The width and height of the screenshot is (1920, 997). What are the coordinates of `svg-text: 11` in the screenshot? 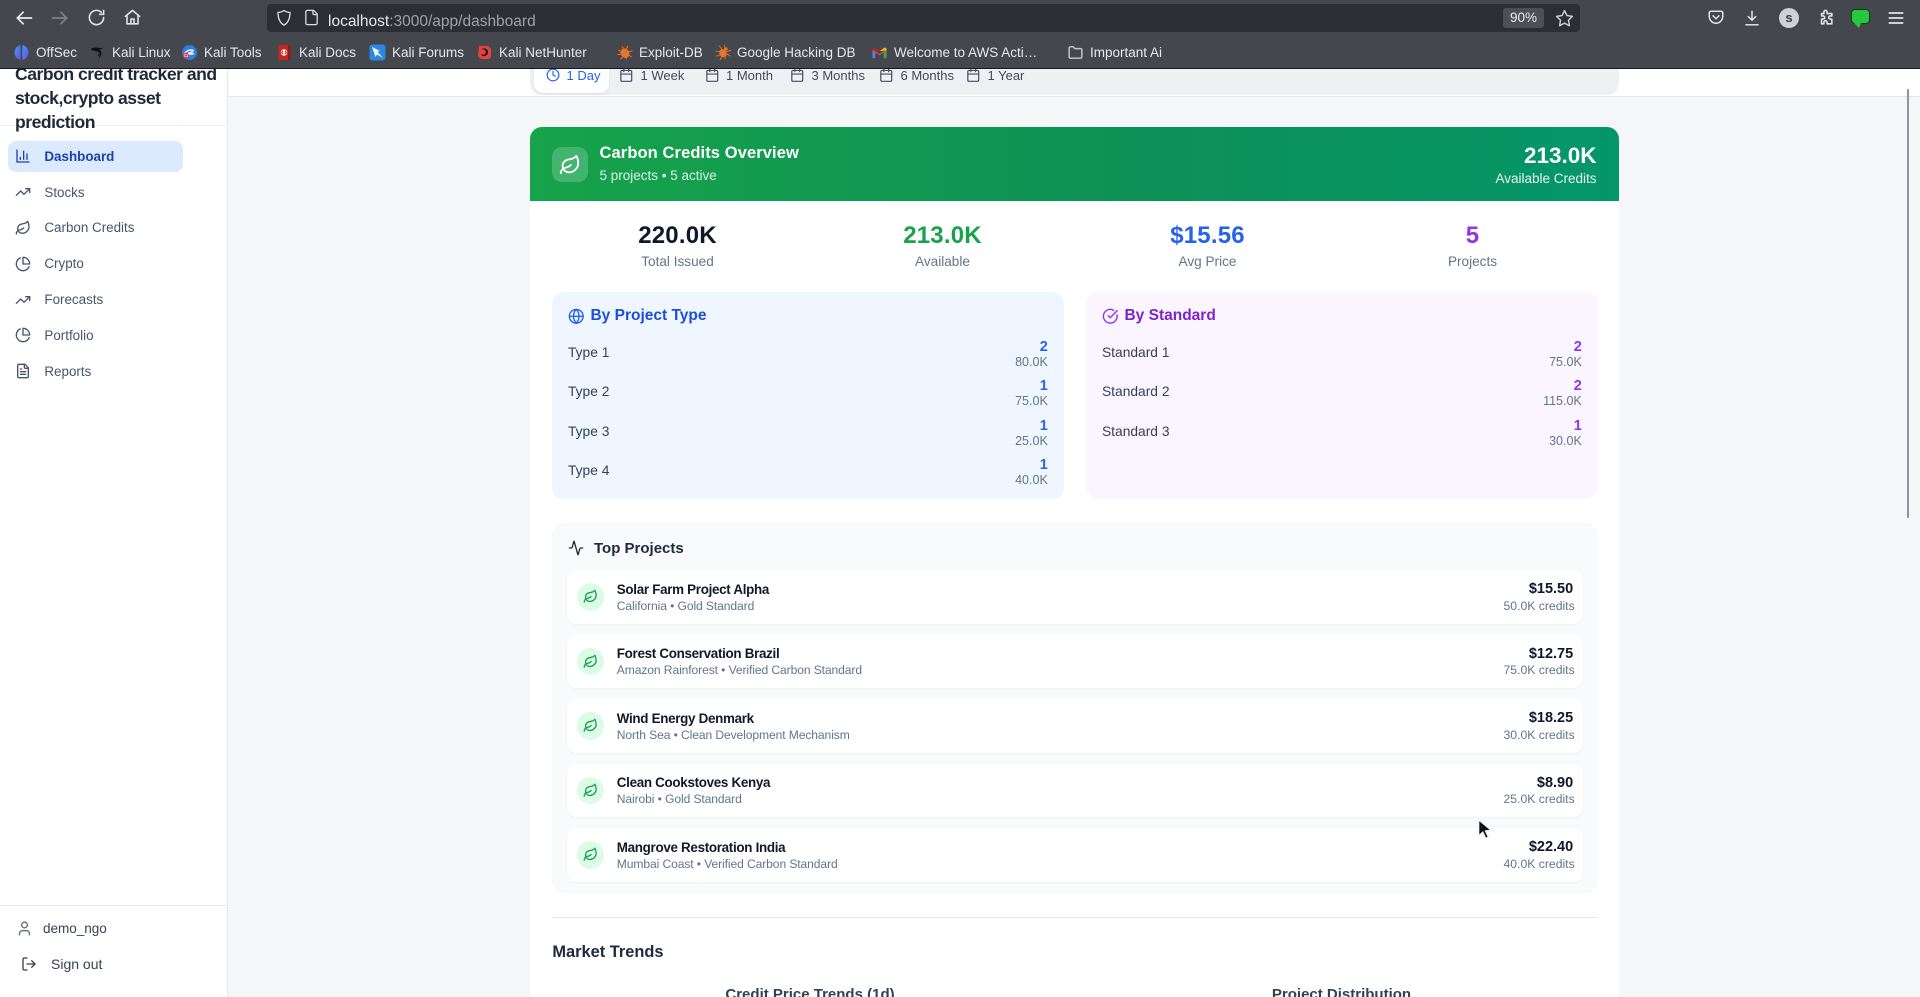 It's located at (186, 55).